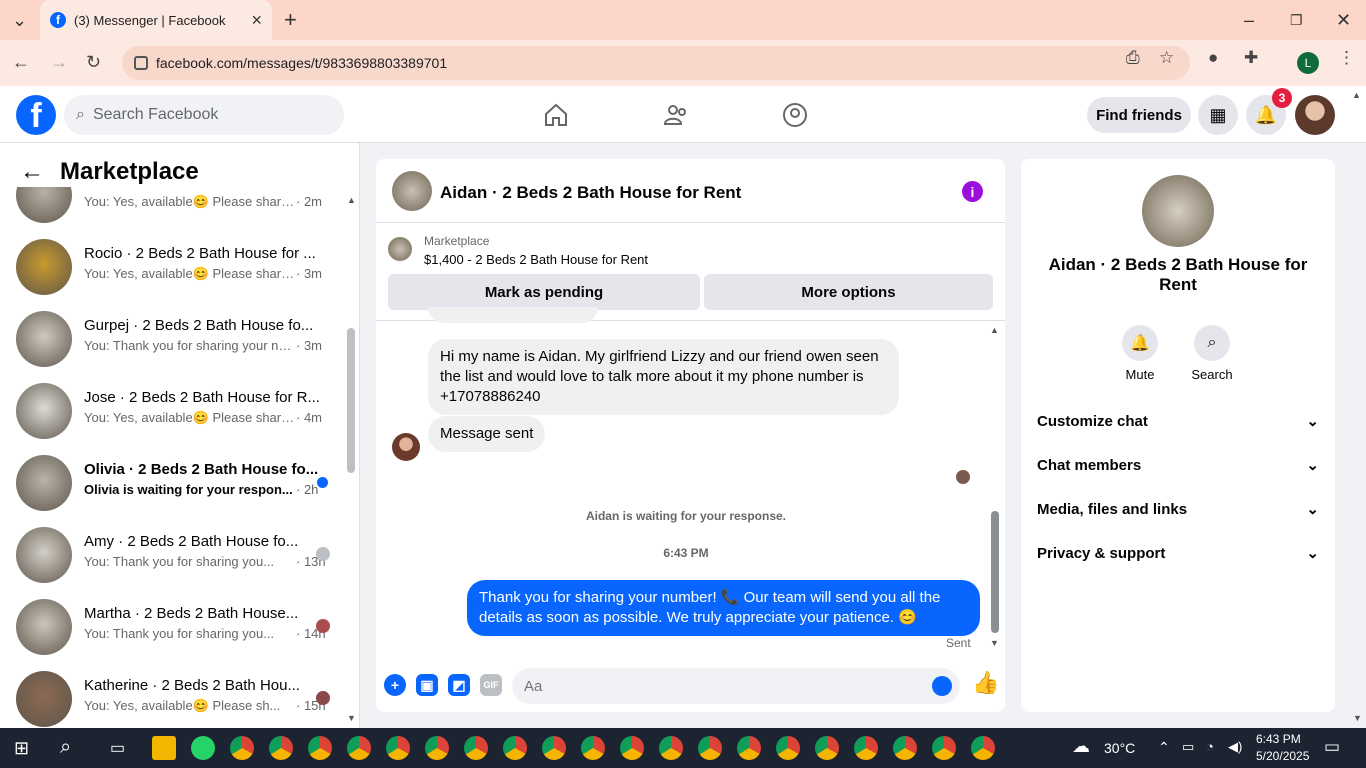 Image resolution: width=1366 pixels, height=768 pixels. What do you see at coordinates (156, 20) in the screenshot?
I see `browser-tab: f (3) Messenger | Facebook ×` at bounding box center [156, 20].